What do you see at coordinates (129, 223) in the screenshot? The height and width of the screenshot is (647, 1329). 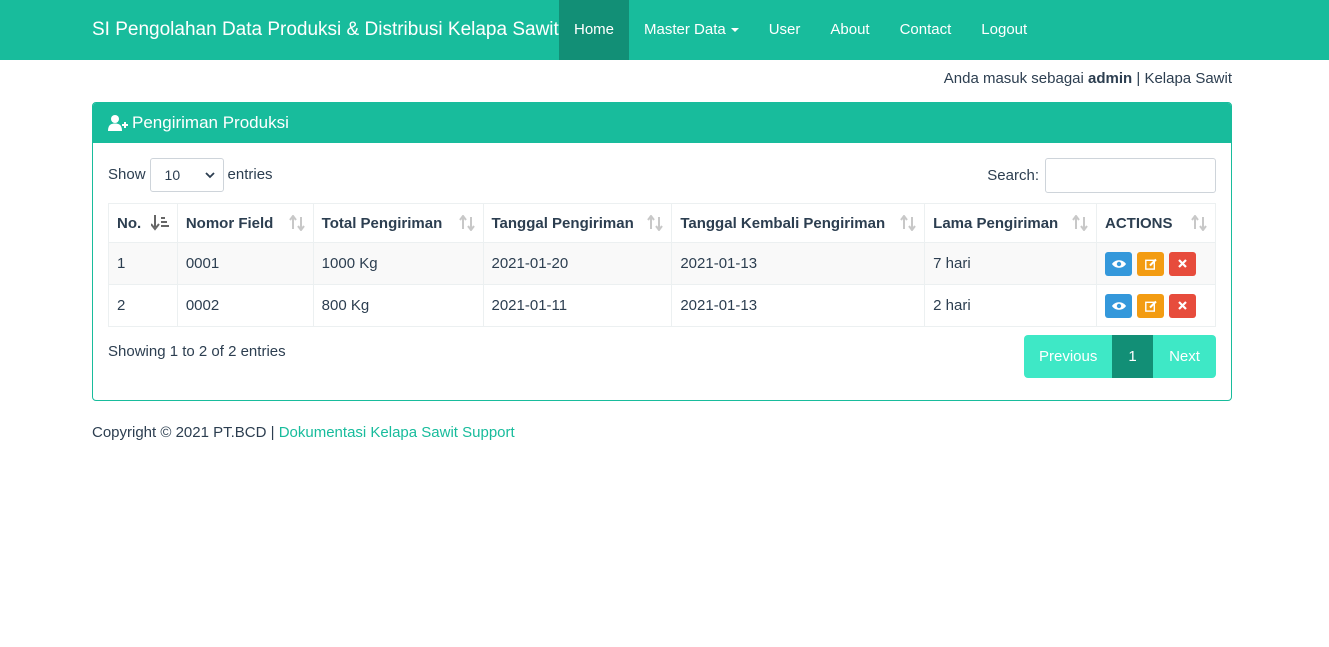 I see `column-header-label: No.` at bounding box center [129, 223].